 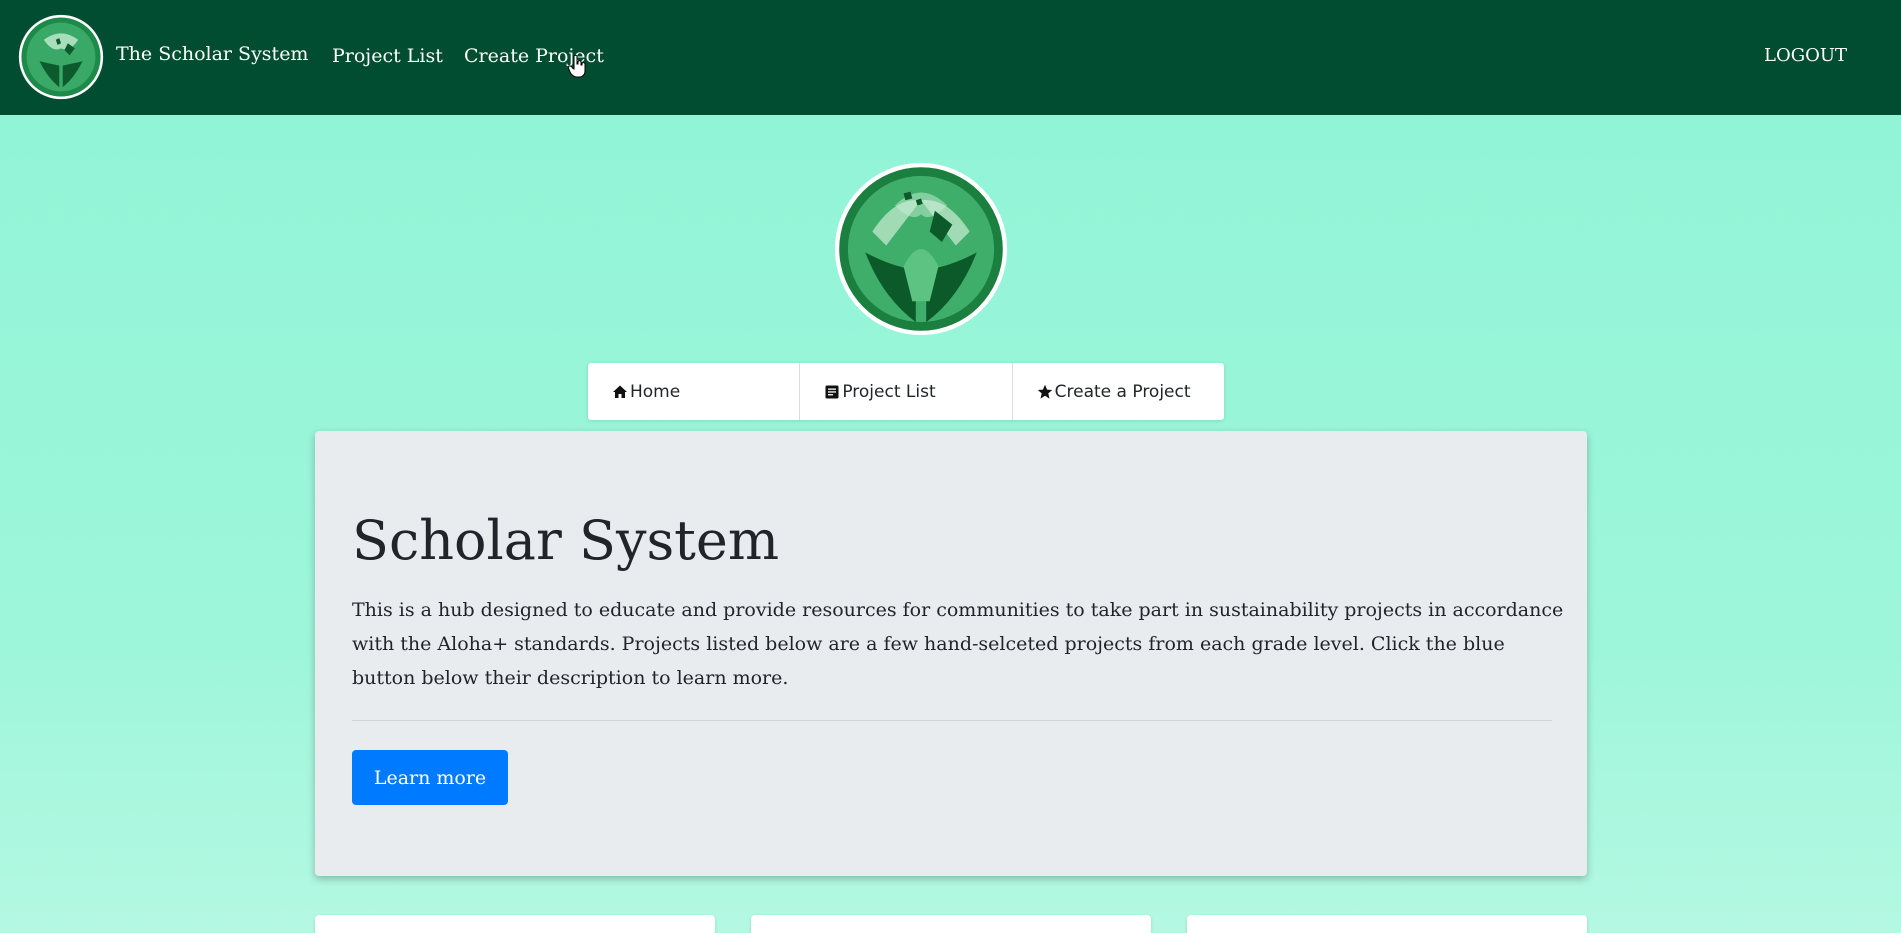 What do you see at coordinates (1805, 55) in the screenshot?
I see `nav-link-logout: LOGOUT` at bounding box center [1805, 55].